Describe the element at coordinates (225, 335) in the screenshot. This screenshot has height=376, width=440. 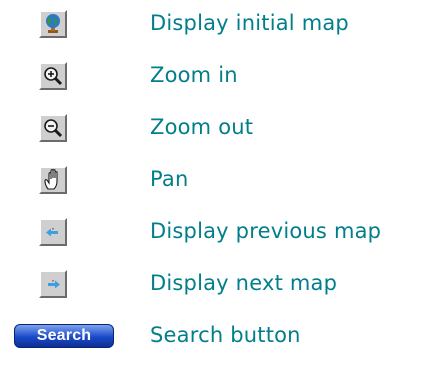
I see `legend-label-search: Search button` at that location.